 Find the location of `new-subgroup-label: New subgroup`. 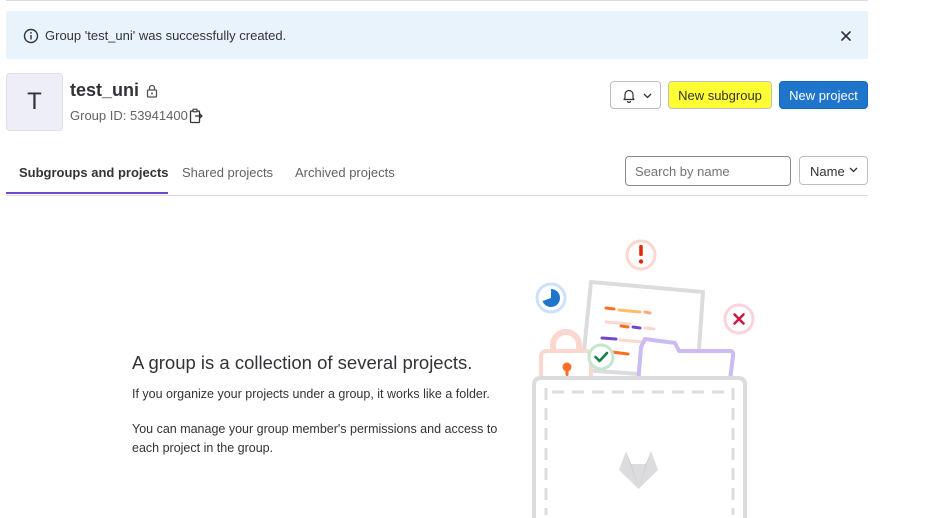

new-subgroup-label: New subgroup is located at coordinates (720, 95).